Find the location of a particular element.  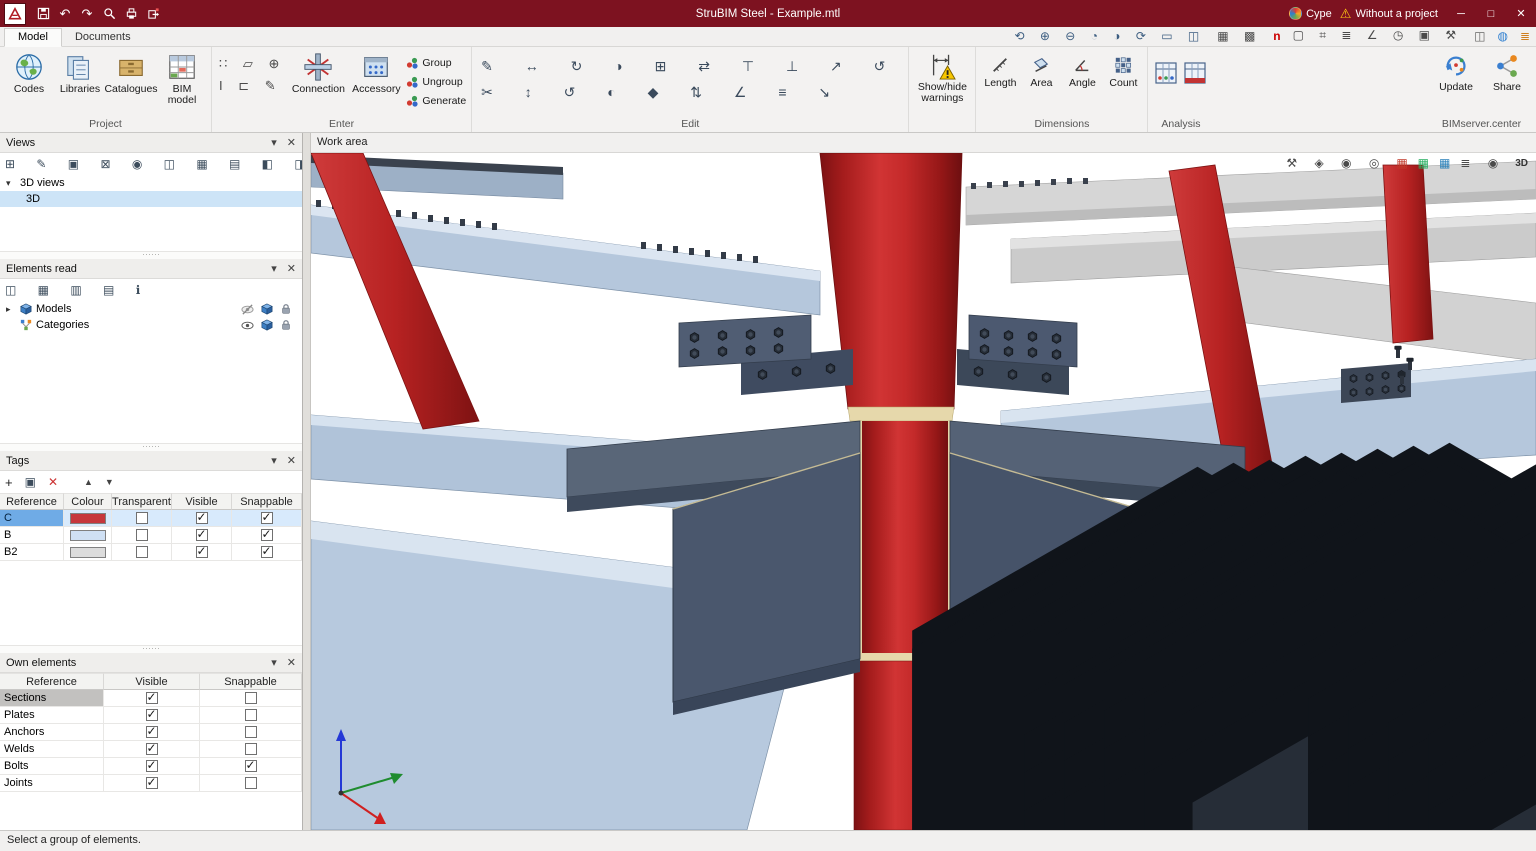

lock-icon is located at coordinates (286, 309).